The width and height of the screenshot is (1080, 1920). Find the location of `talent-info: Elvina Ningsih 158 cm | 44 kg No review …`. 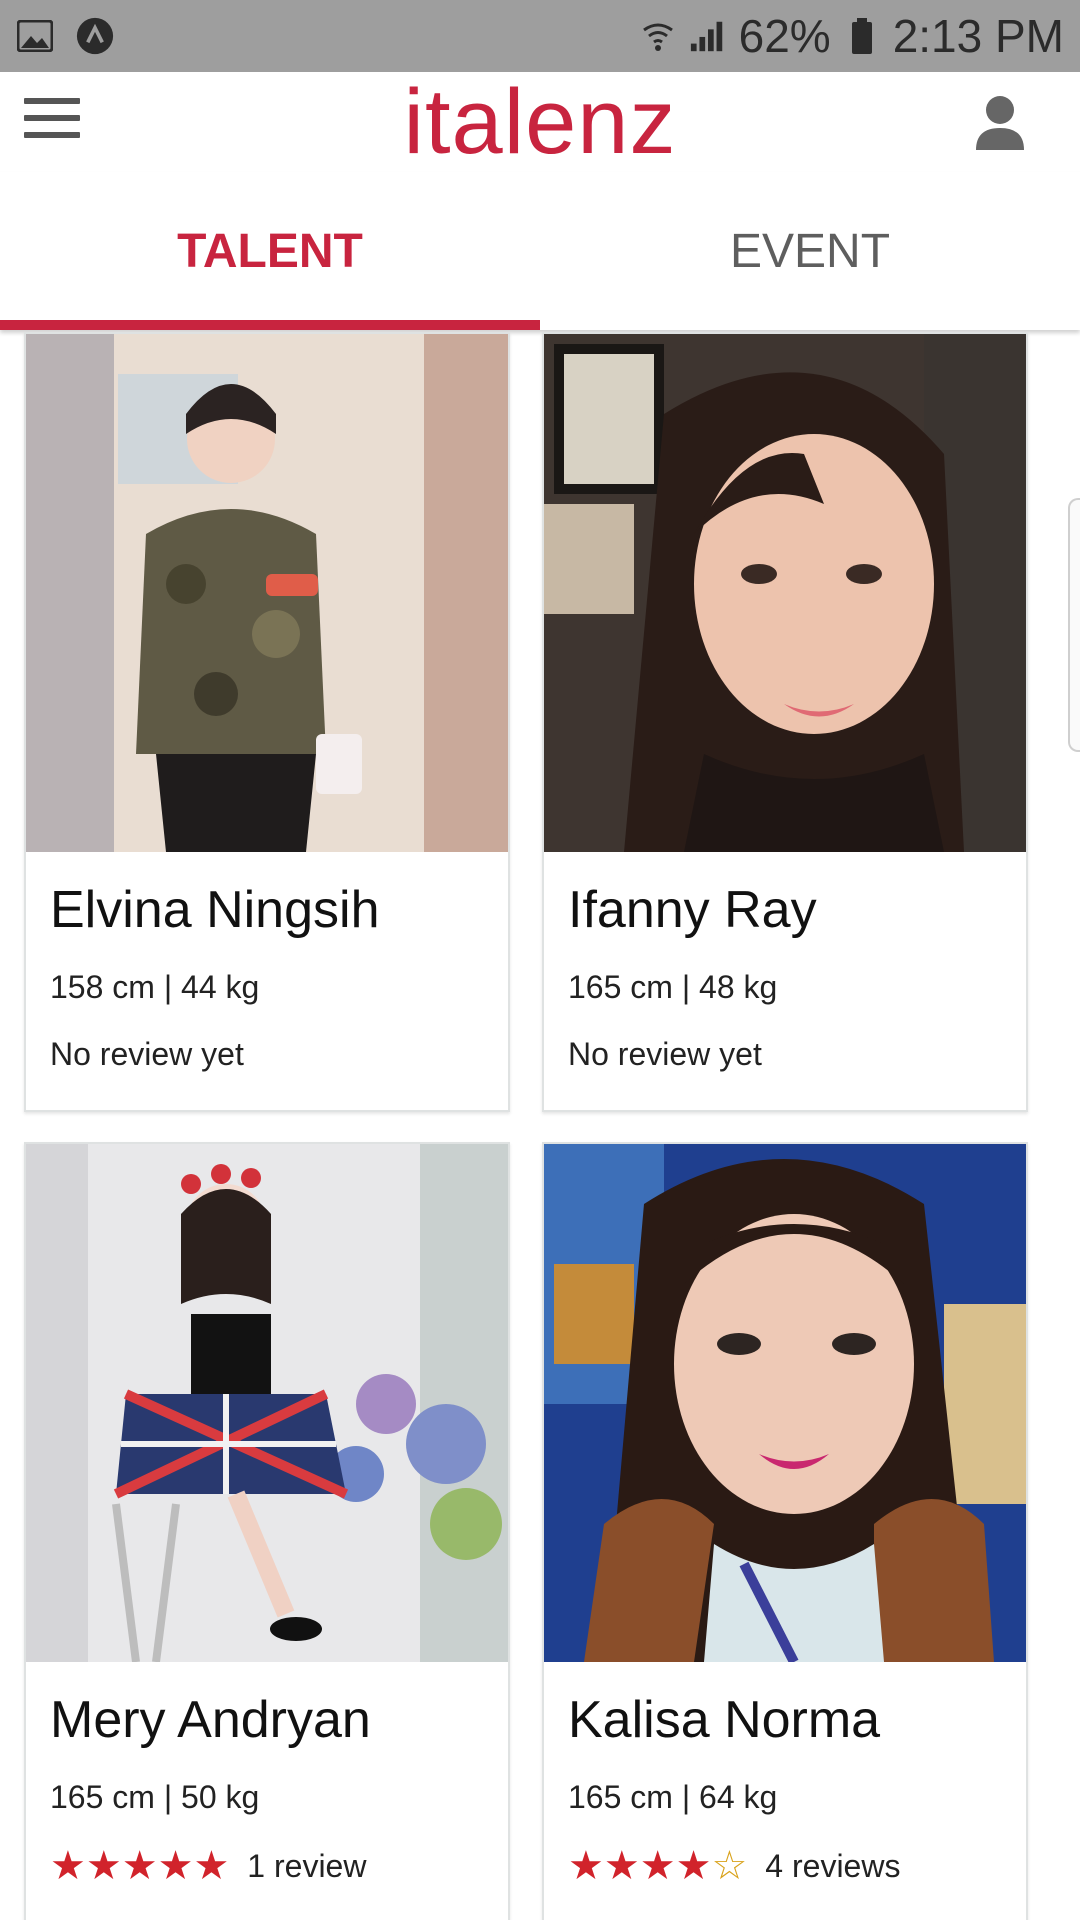

talent-info: Elvina Ningsih 158 cm | 44 kg No review … is located at coordinates (267, 981).